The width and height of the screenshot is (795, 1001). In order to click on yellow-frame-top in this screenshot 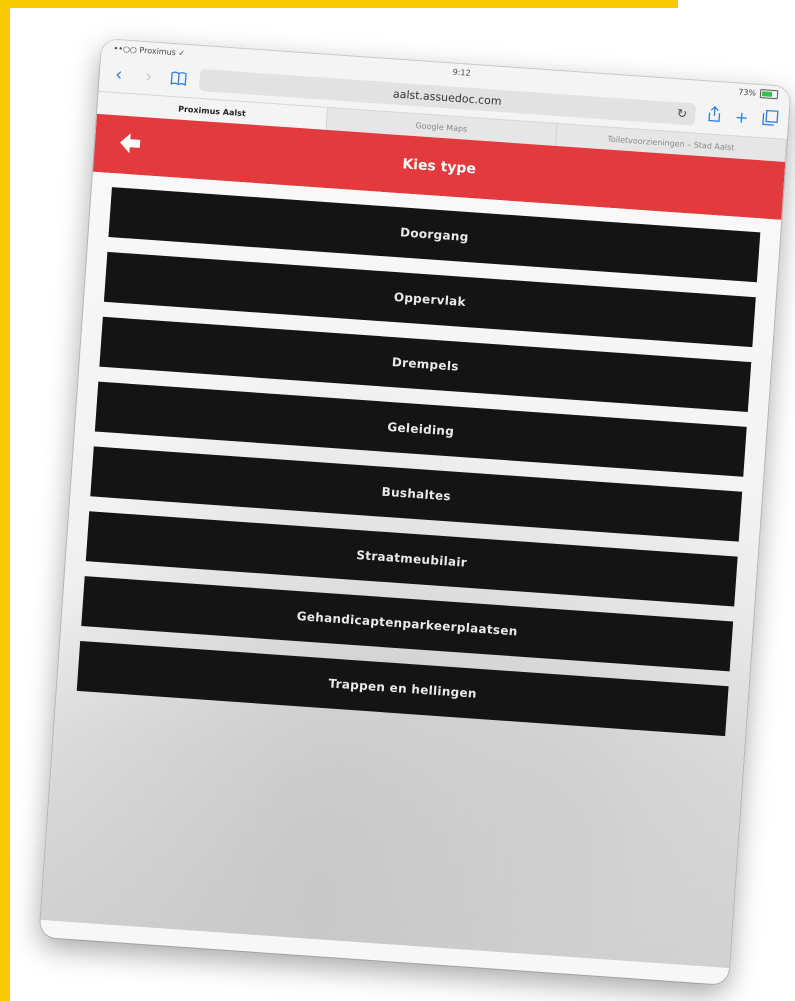, I will do `click(339, 4)`.